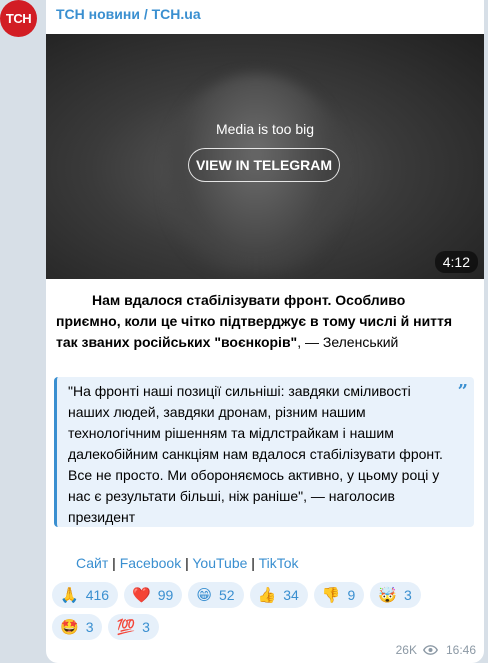 This screenshot has width=488, height=663. Describe the element at coordinates (279, 563) in the screenshot. I see `link-tiktok: TikTok` at that location.